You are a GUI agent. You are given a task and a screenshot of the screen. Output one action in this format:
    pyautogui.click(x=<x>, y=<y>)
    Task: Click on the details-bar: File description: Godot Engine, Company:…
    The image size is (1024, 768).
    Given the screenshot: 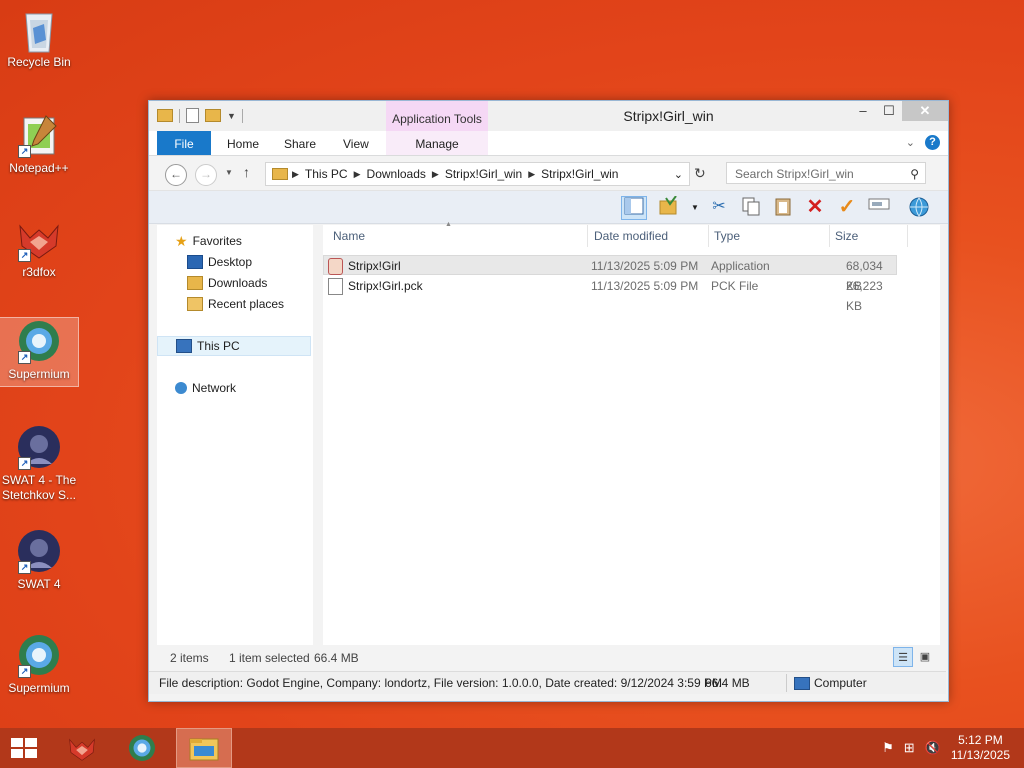 What is the action you would take?
    pyautogui.click(x=547, y=682)
    